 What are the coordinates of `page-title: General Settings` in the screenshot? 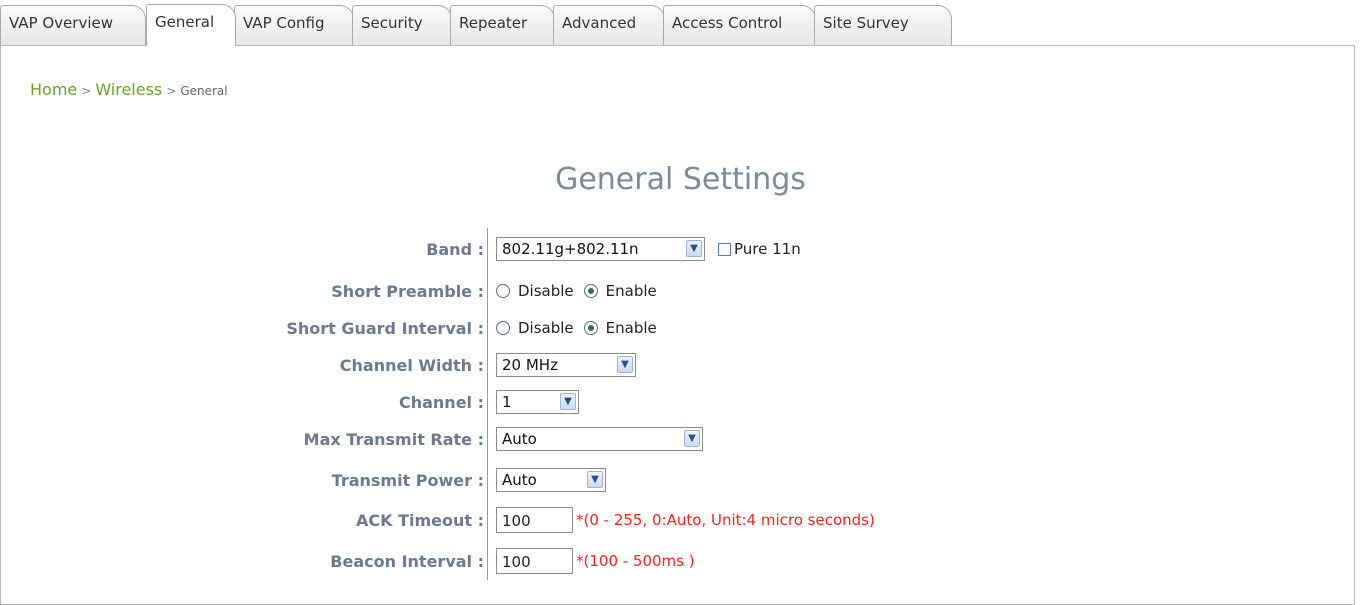 It's located at (680, 179).